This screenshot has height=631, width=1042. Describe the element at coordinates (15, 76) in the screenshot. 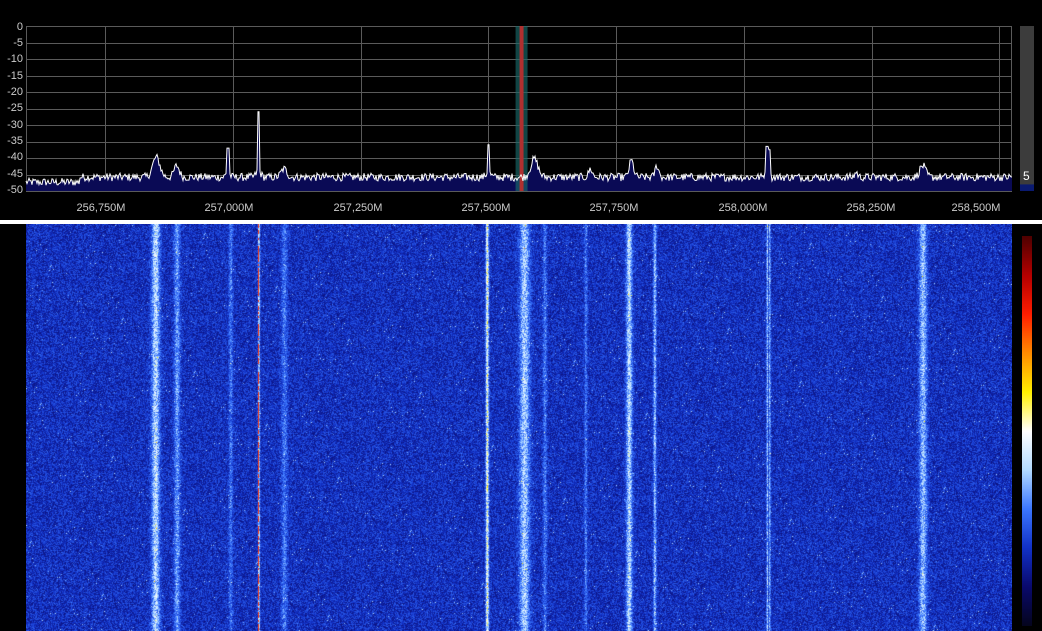

I see `y-tick-label: -15` at that location.